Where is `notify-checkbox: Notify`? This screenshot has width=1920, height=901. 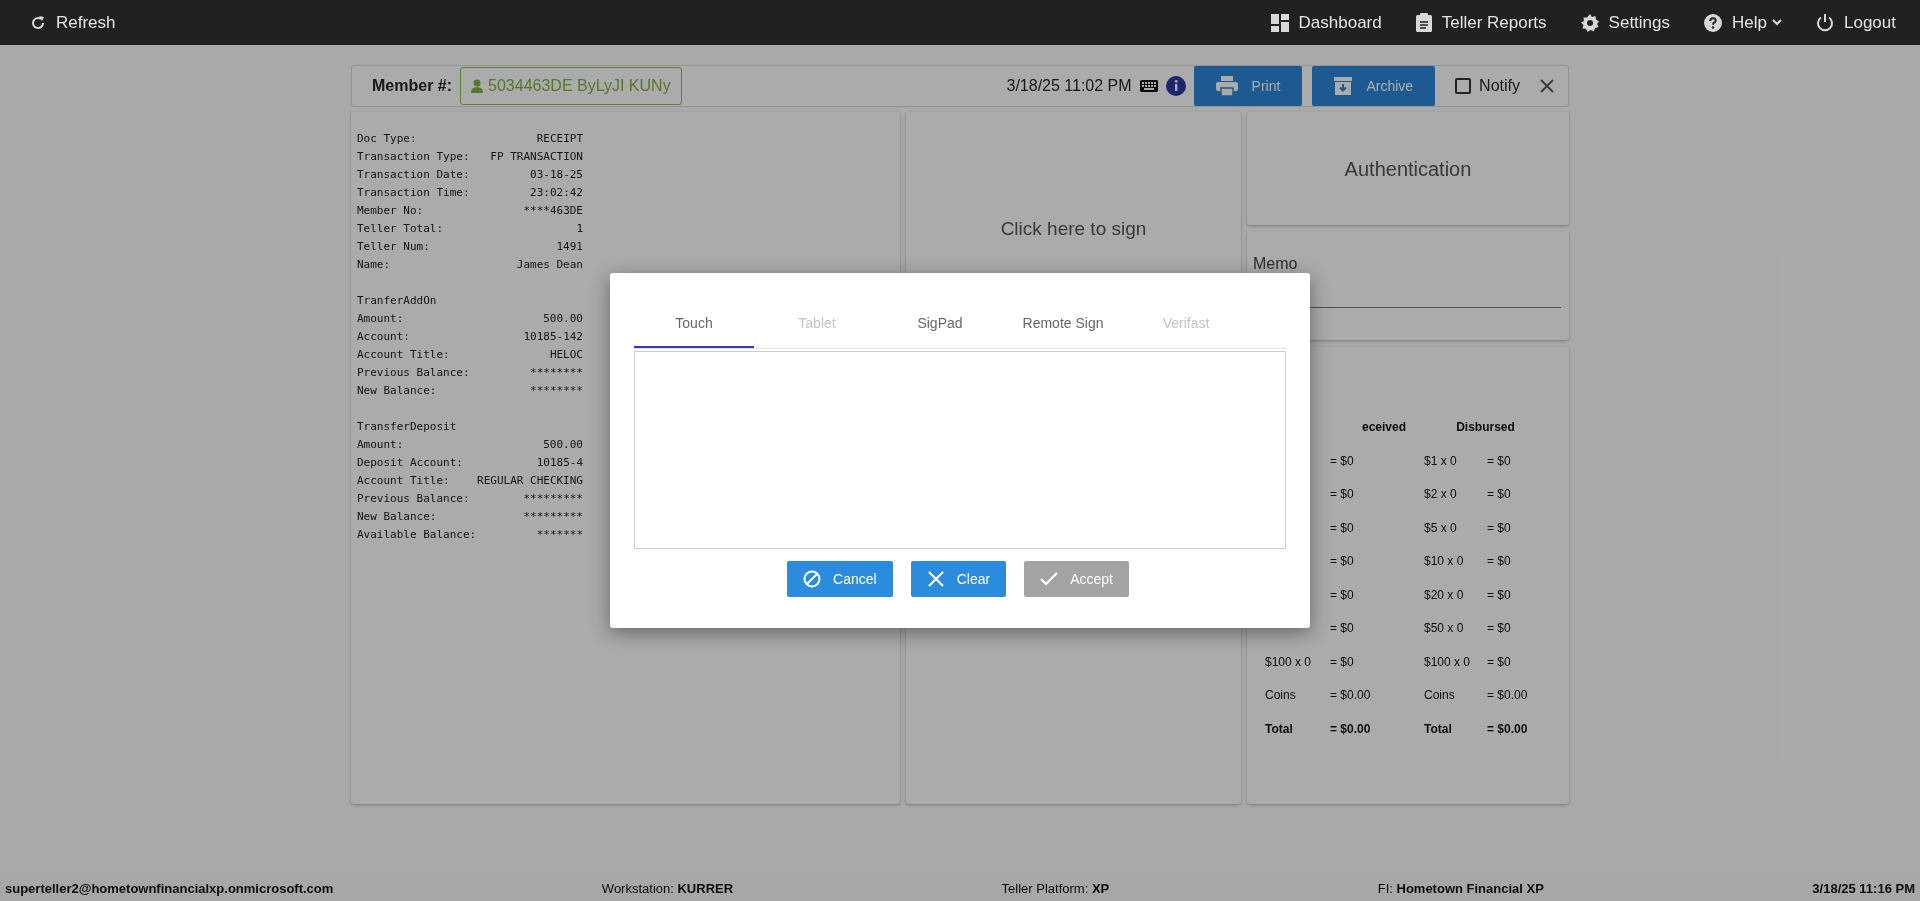
notify-checkbox: Notify is located at coordinates (1487, 86).